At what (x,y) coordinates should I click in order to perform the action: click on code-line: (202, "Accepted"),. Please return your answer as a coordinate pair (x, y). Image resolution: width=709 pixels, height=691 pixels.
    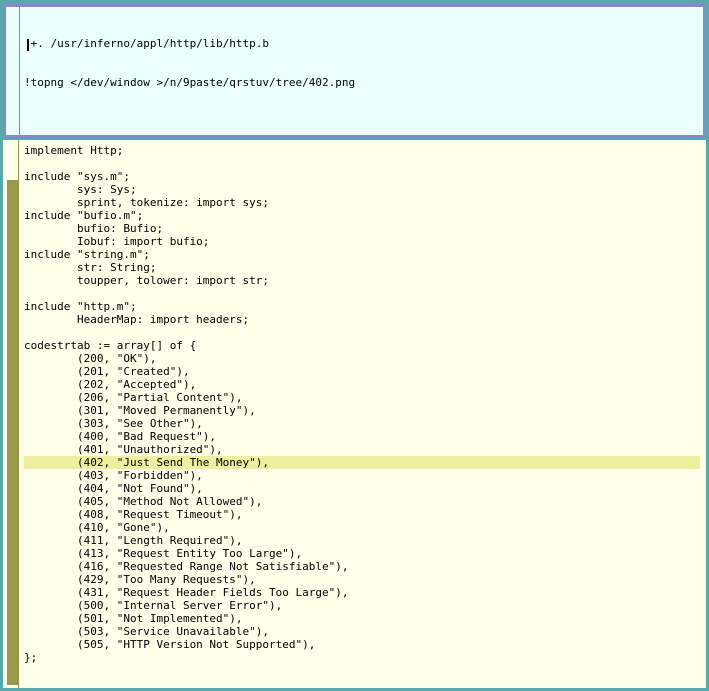
    Looking at the image, I should click on (362, 384).